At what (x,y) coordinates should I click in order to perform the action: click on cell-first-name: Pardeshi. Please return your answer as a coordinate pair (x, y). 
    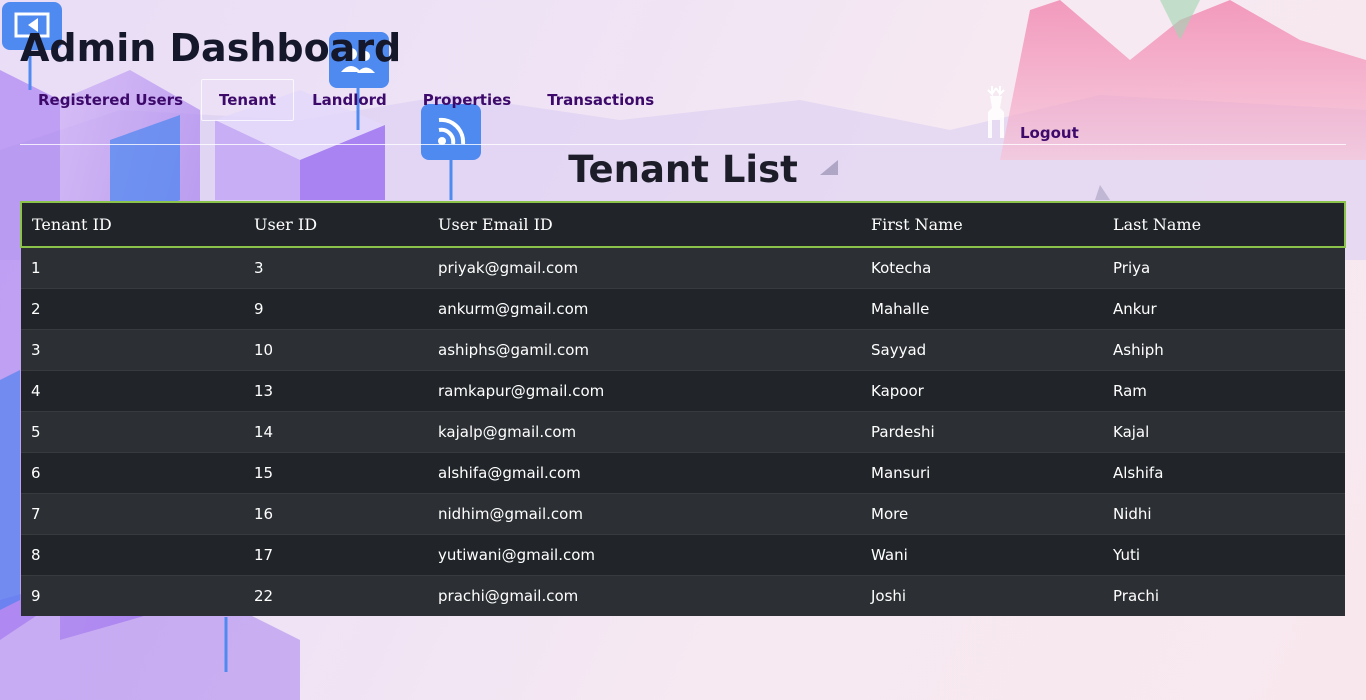
    Looking at the image, I should click on (982, 431).